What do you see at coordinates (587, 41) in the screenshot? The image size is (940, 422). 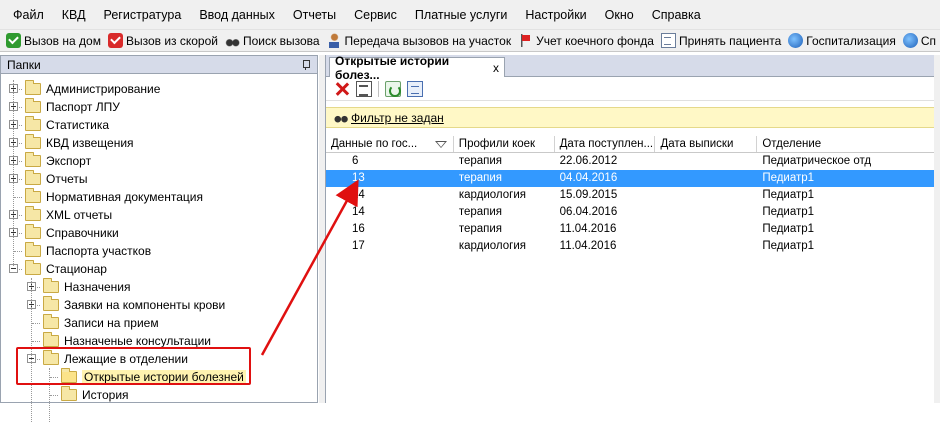 I see `bed-fund-button: Учет коечного фонда` at bounding box center [587, 41].